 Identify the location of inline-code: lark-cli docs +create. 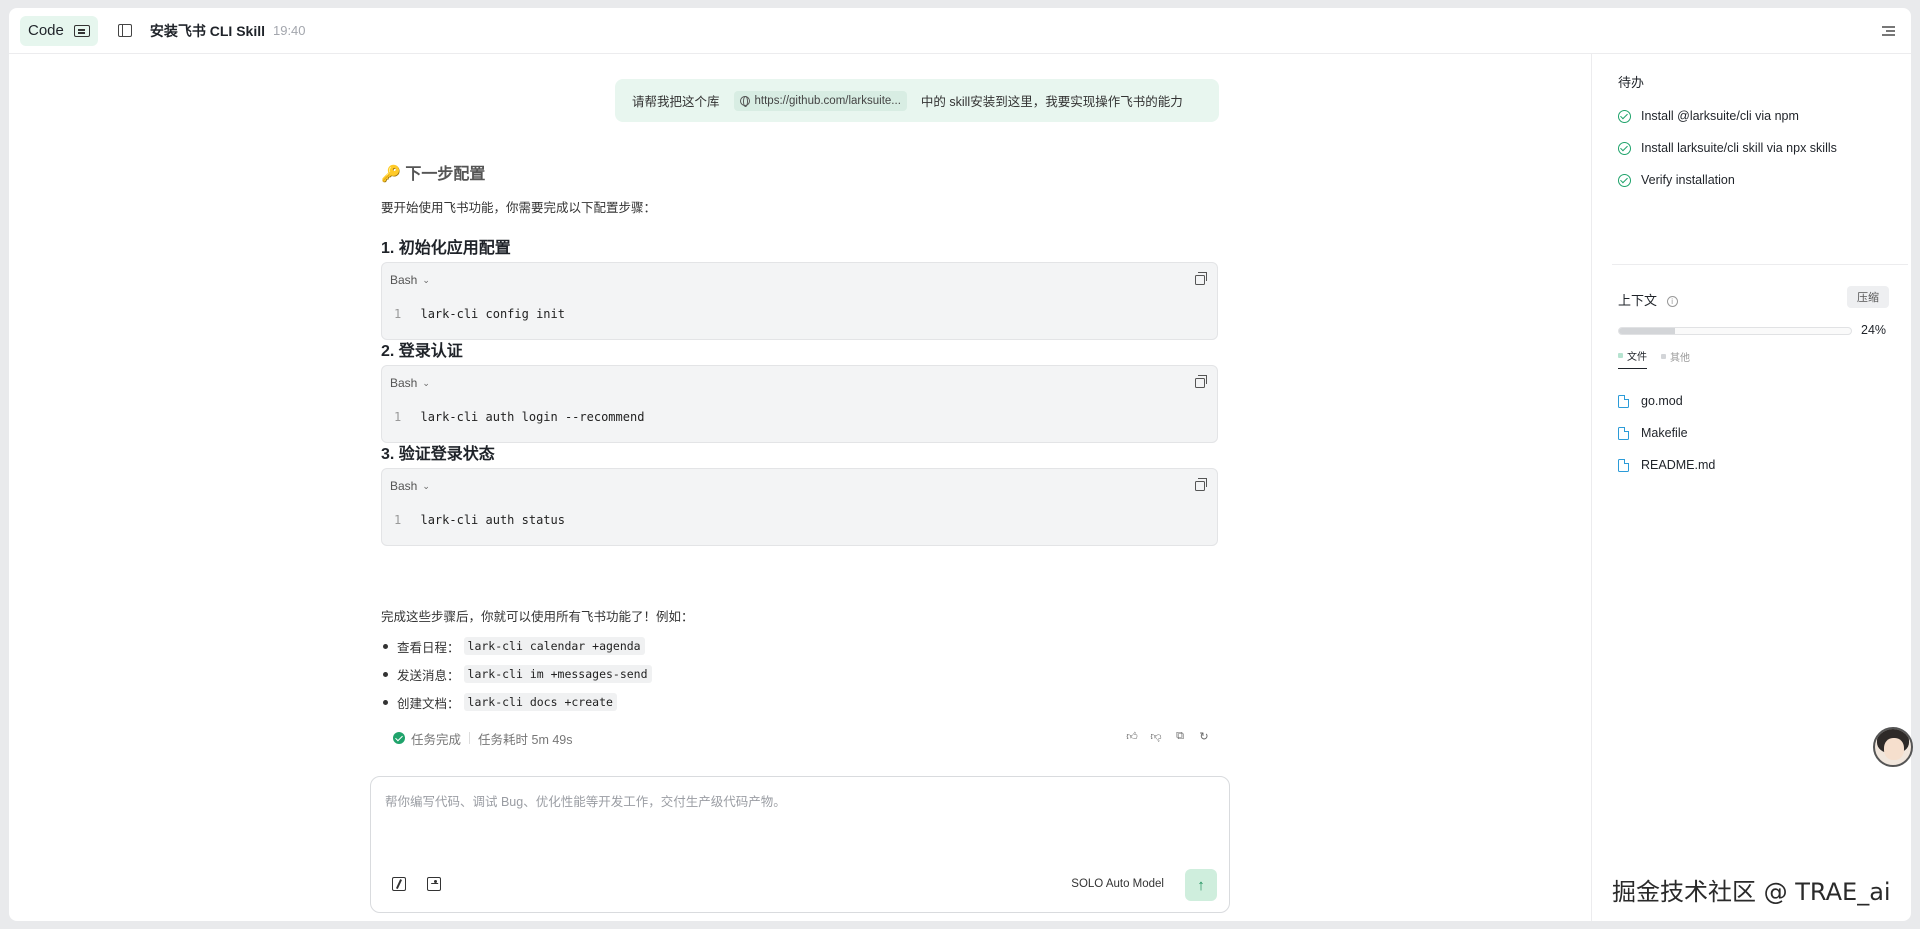
(540, 702).